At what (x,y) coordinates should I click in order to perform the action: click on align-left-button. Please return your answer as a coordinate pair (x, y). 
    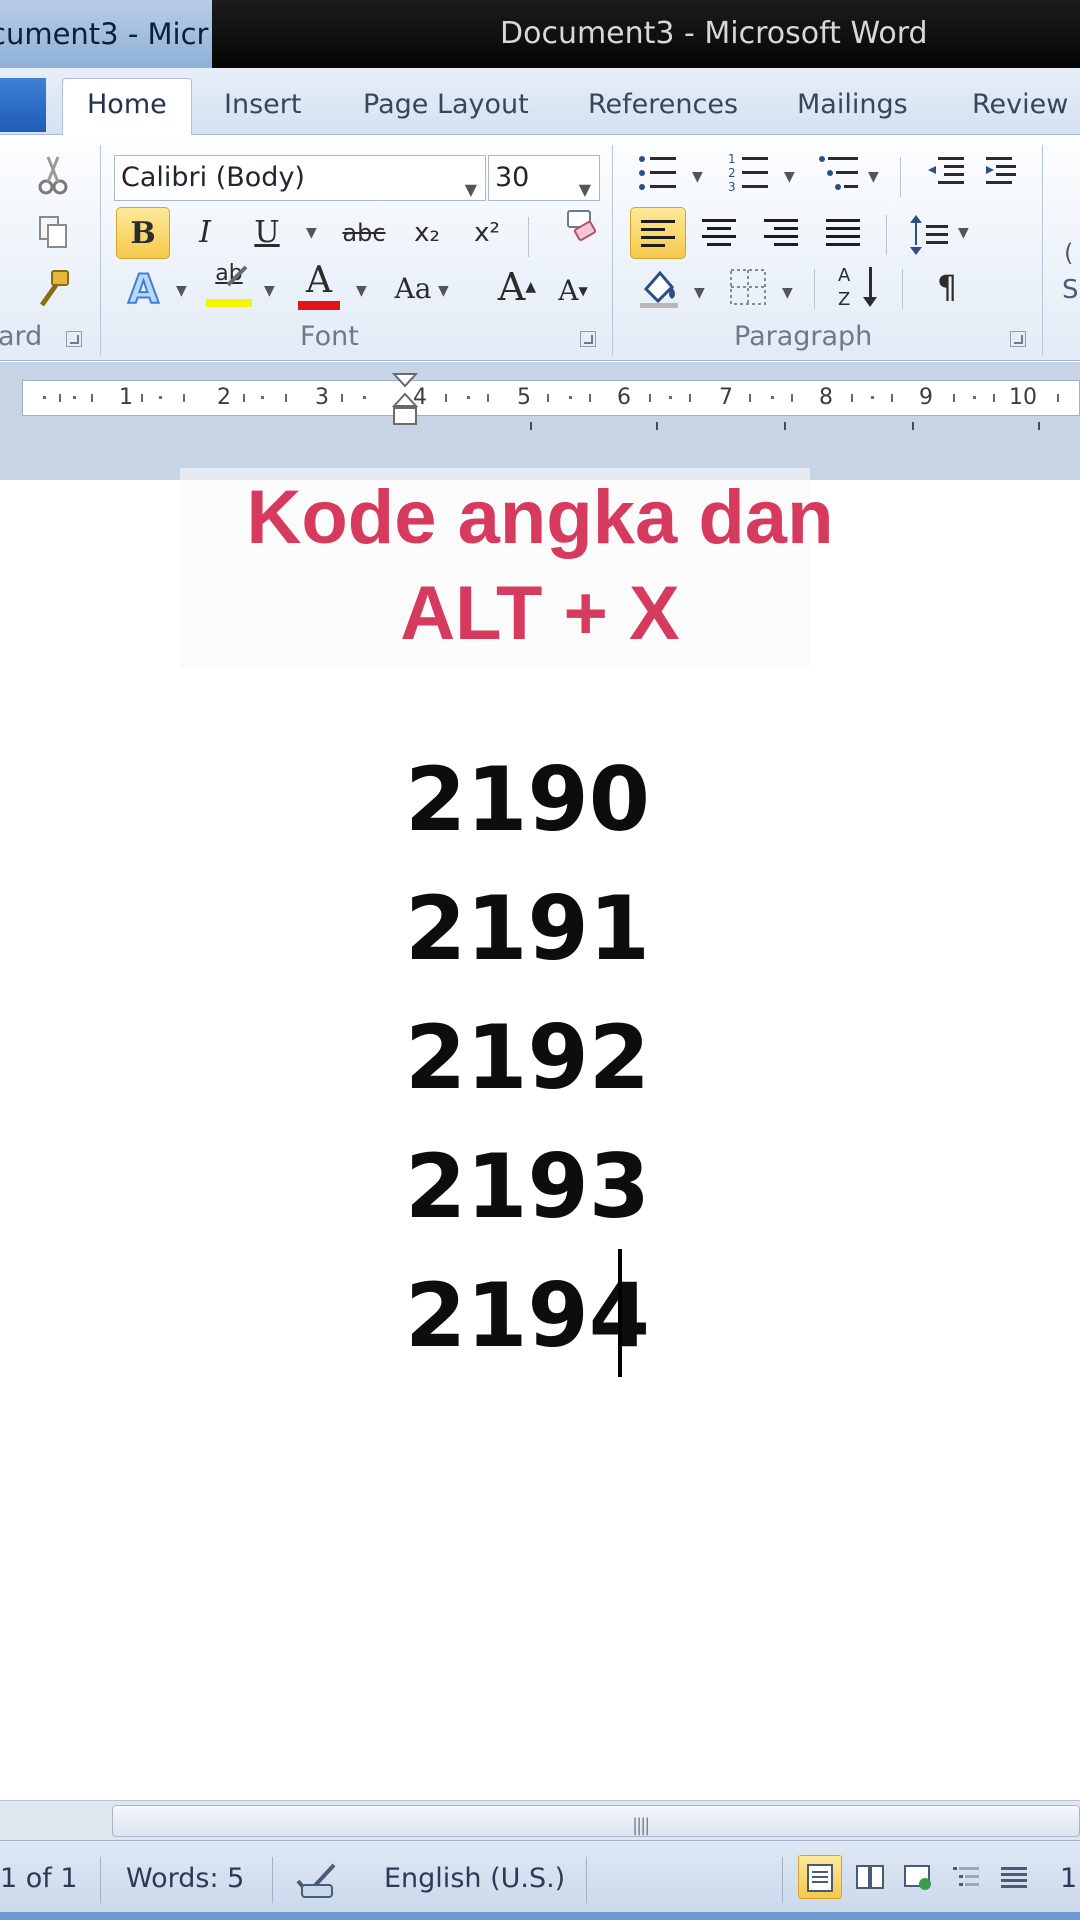
    Looking at the image, I should click on (658, 233).